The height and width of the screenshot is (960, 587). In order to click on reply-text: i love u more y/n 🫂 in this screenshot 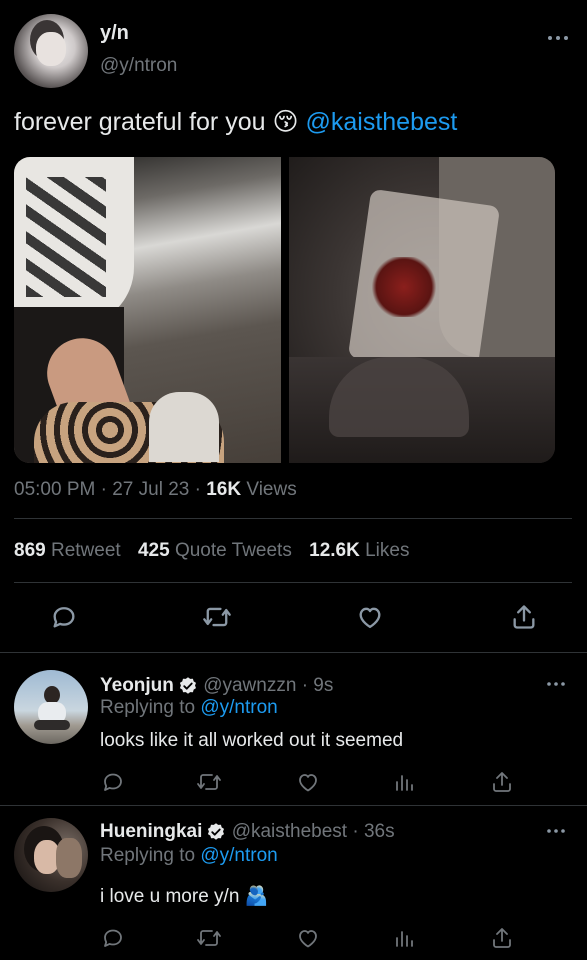, I will do `click(184, 896)`.